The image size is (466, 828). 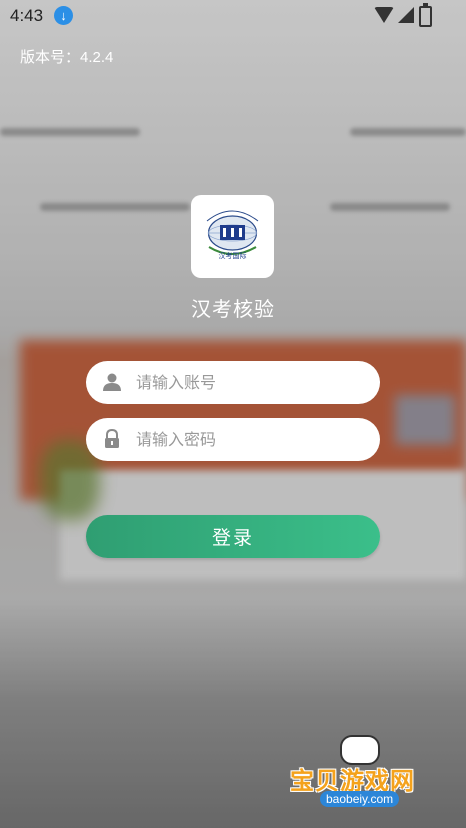 I want to click on user-icon, so click(x=112, y=382).